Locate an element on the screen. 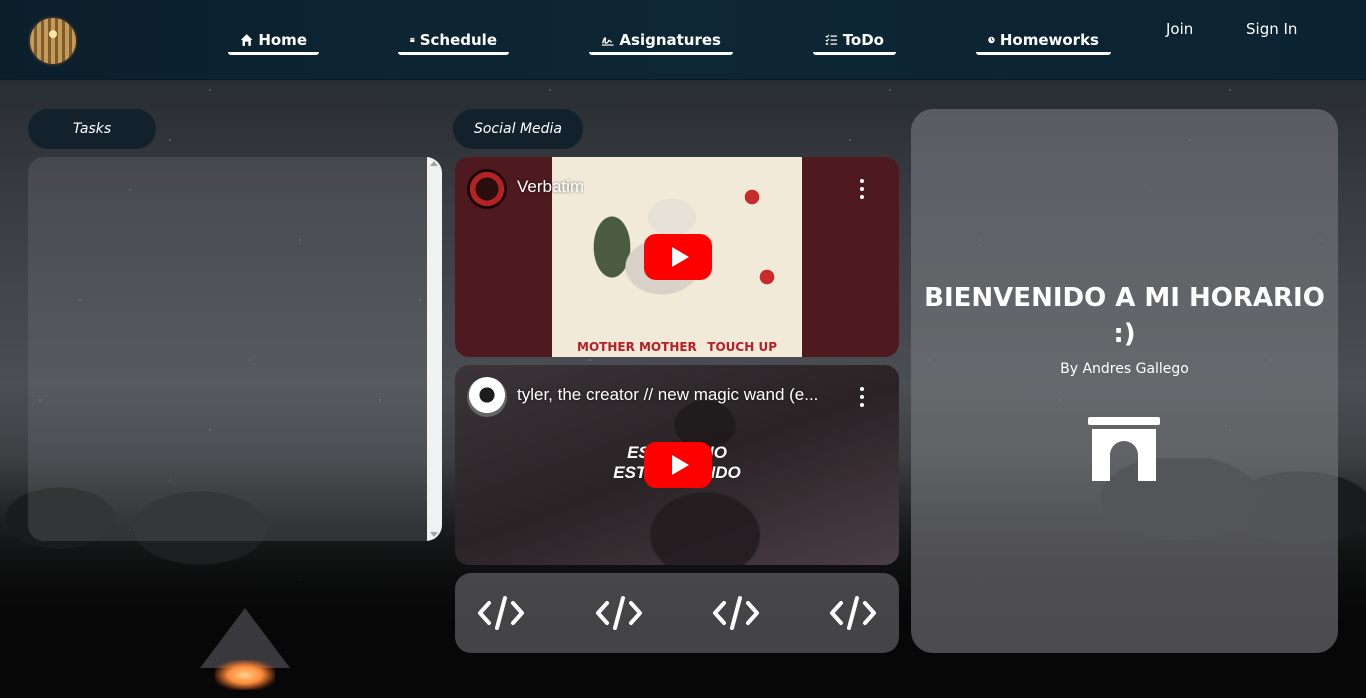 This screenshot has width=1366, height=698. site-logo is located at coordinates (53, 41).